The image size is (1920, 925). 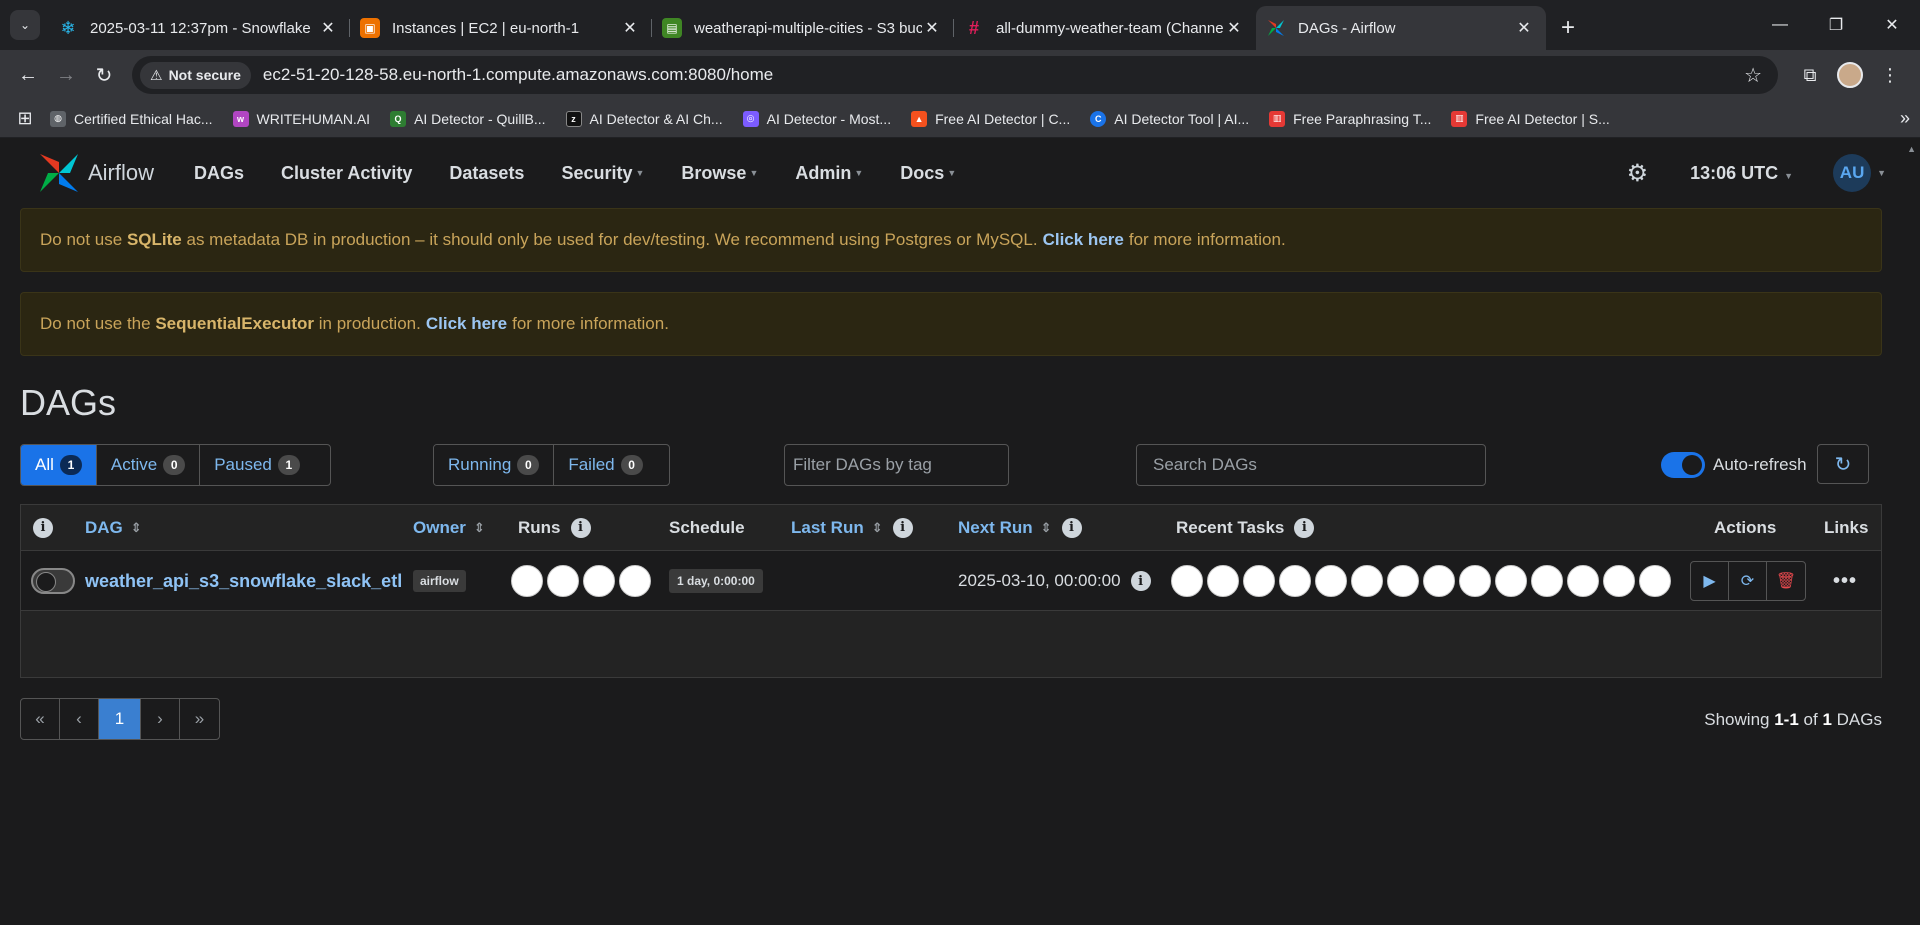 I want to click on nav-docs: Docs ▼, so click(x=928, y=173).